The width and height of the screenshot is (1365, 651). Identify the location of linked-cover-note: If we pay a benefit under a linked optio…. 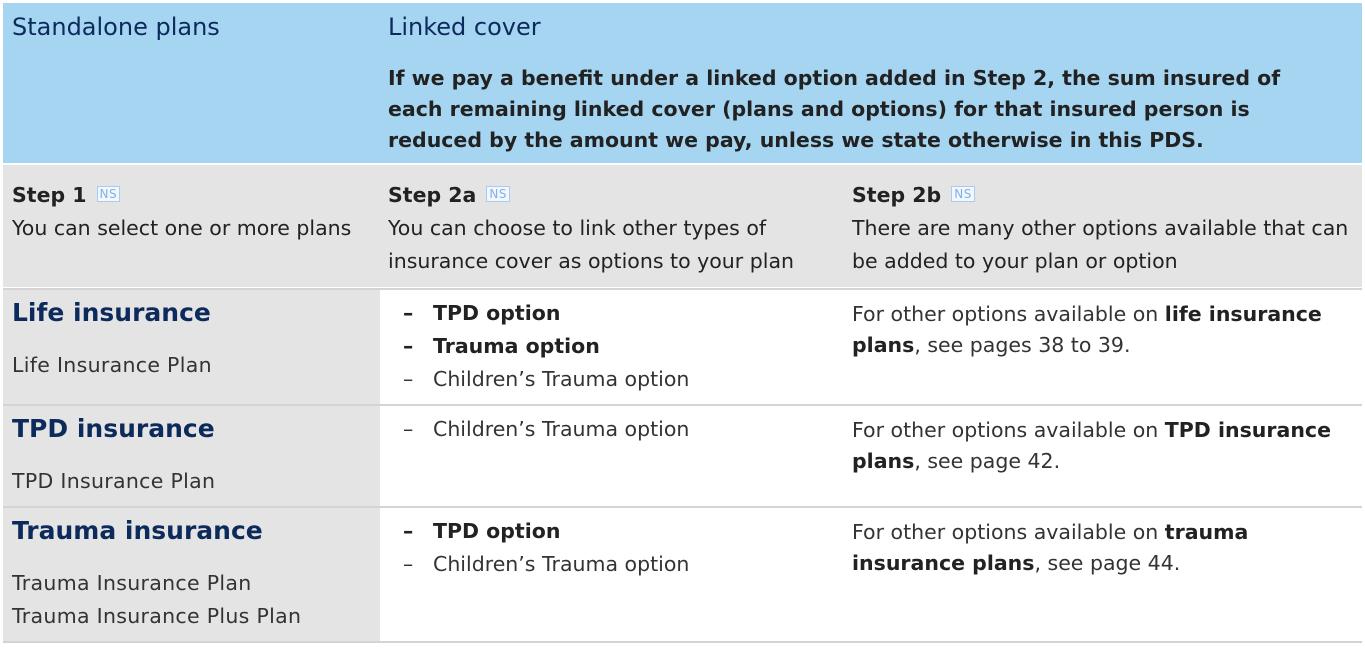
(834, 109).